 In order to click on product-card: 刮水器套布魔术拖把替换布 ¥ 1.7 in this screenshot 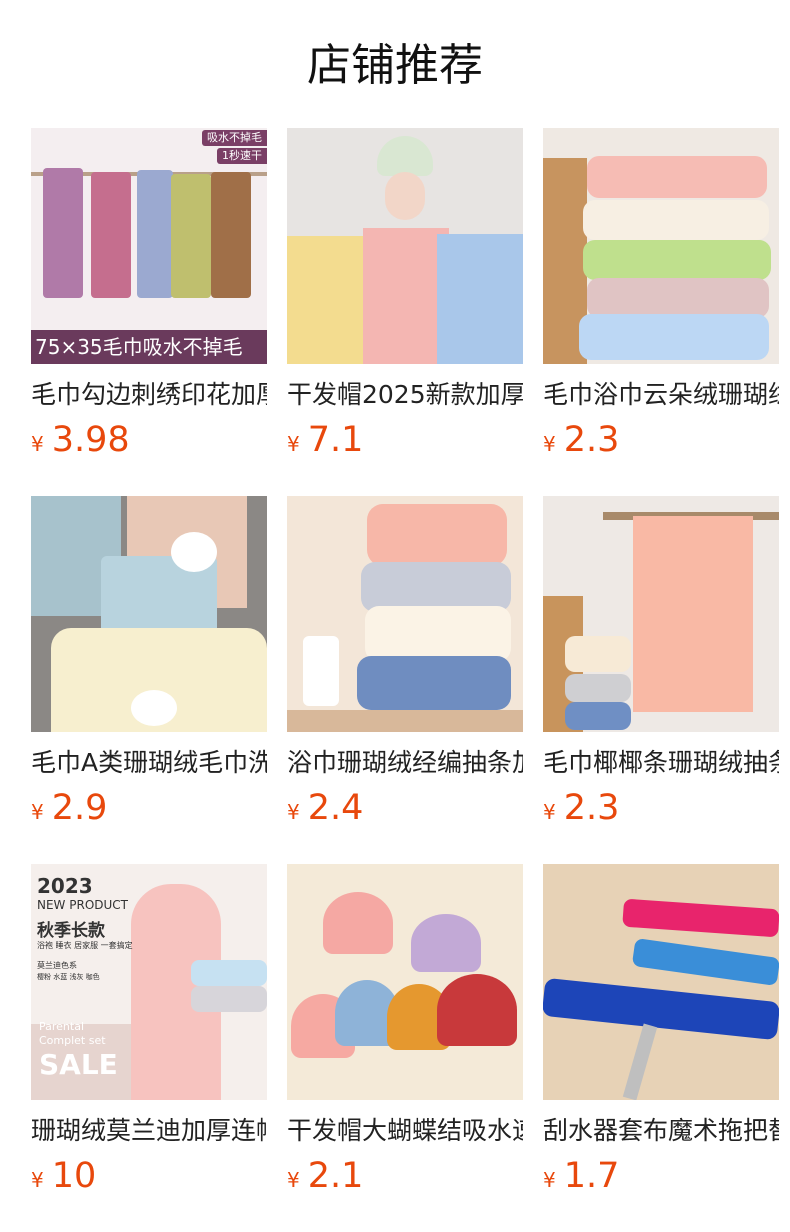, I will do `click(661, 1048)`.